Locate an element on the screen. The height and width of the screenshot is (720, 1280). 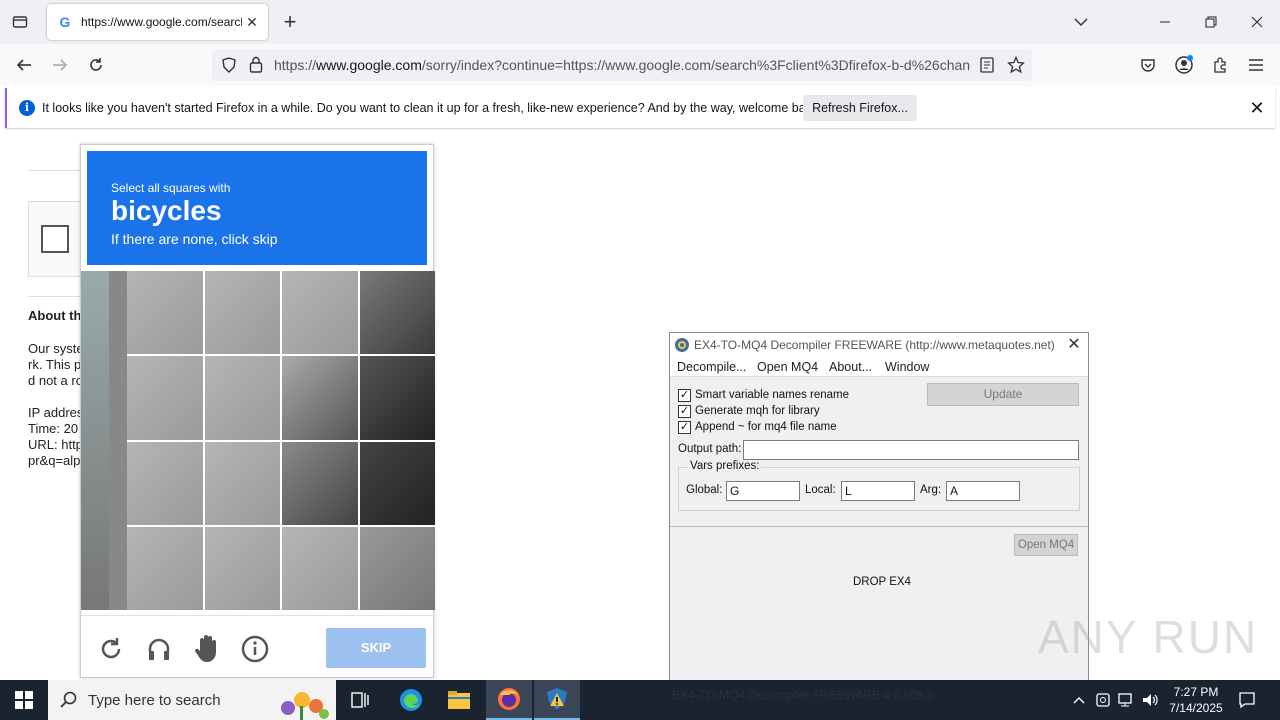
menu-window: Window is located at coordinates (907, 367).